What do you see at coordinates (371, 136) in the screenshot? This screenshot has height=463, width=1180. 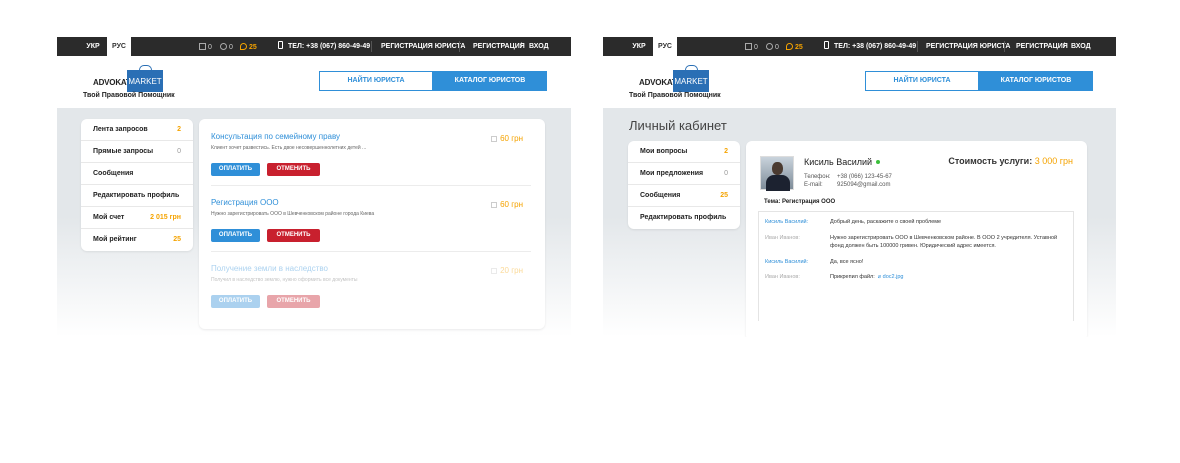 I see `request-title: Консультация по семейному праву` at bounding box center [371, 136].